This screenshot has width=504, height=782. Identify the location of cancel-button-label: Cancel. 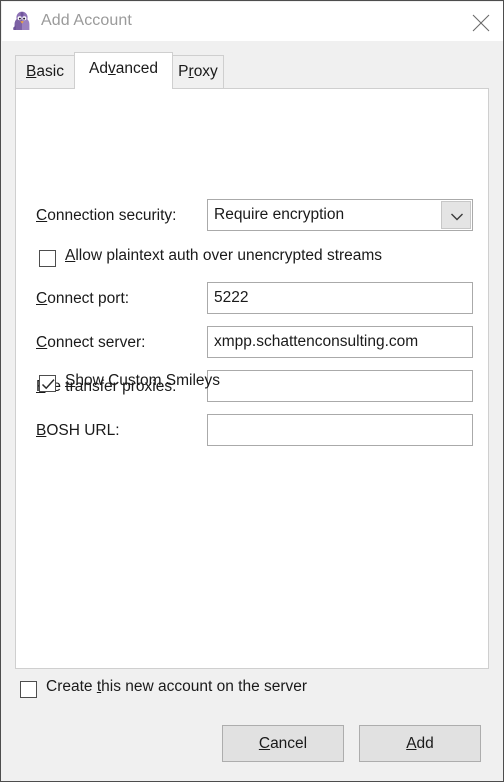
(283, 743).